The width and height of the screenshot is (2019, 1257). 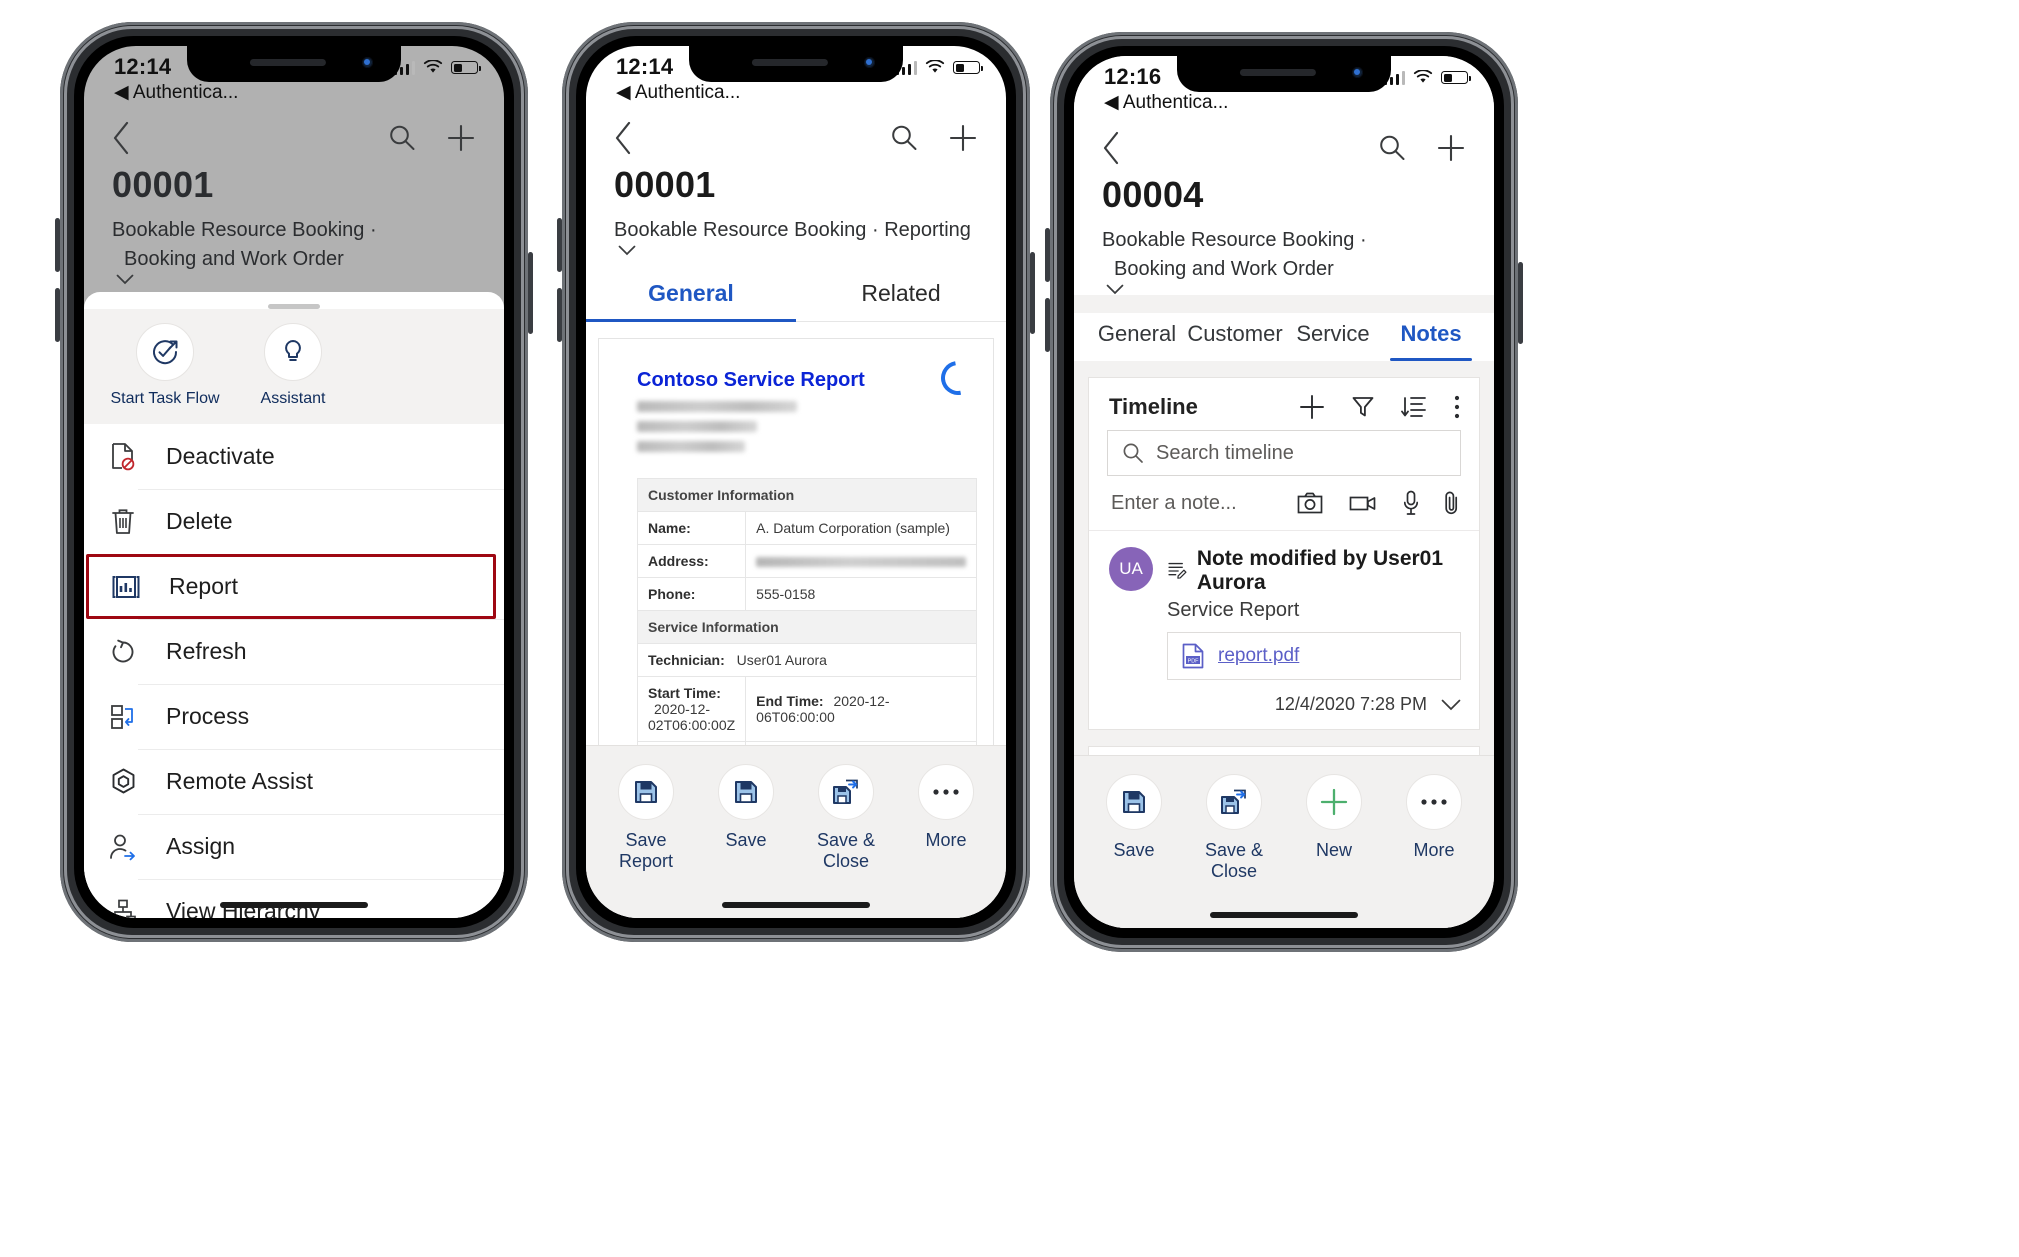 What do you see at coordinates (293, 362) in the screenshot?
I see `quick-action-assistant: Assistant` at bounding box center [293, 362].